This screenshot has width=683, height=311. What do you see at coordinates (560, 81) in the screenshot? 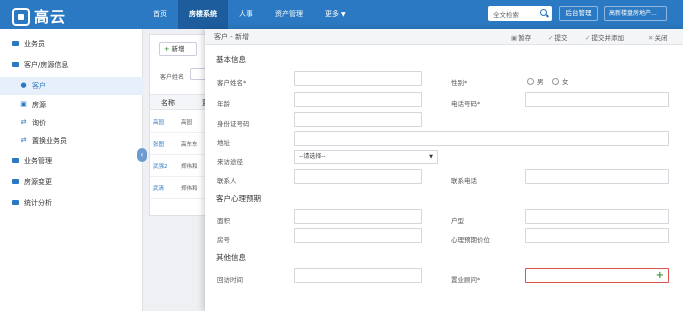
I see `gender-radio-female: 女` at bounding box center [560, 81].